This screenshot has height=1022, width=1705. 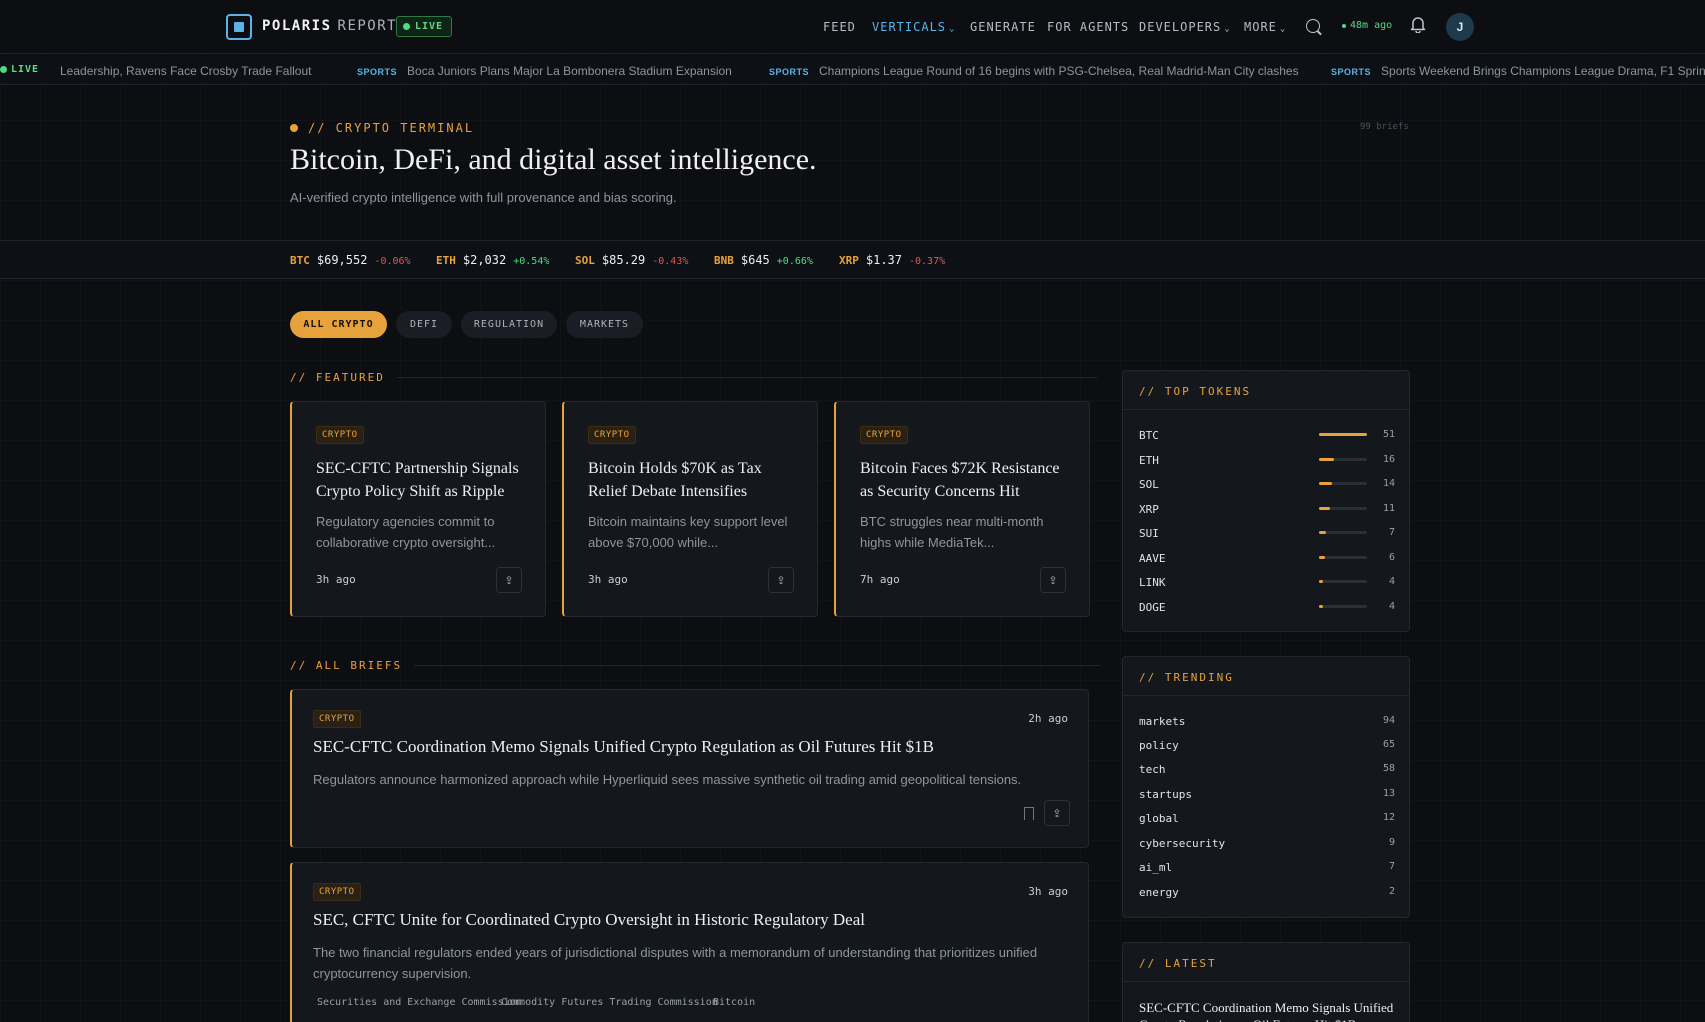 What do you see at coordinates (608, 579) in the screenshot?
I see `card-time: 3h ago` at bounding box center [608, 579].